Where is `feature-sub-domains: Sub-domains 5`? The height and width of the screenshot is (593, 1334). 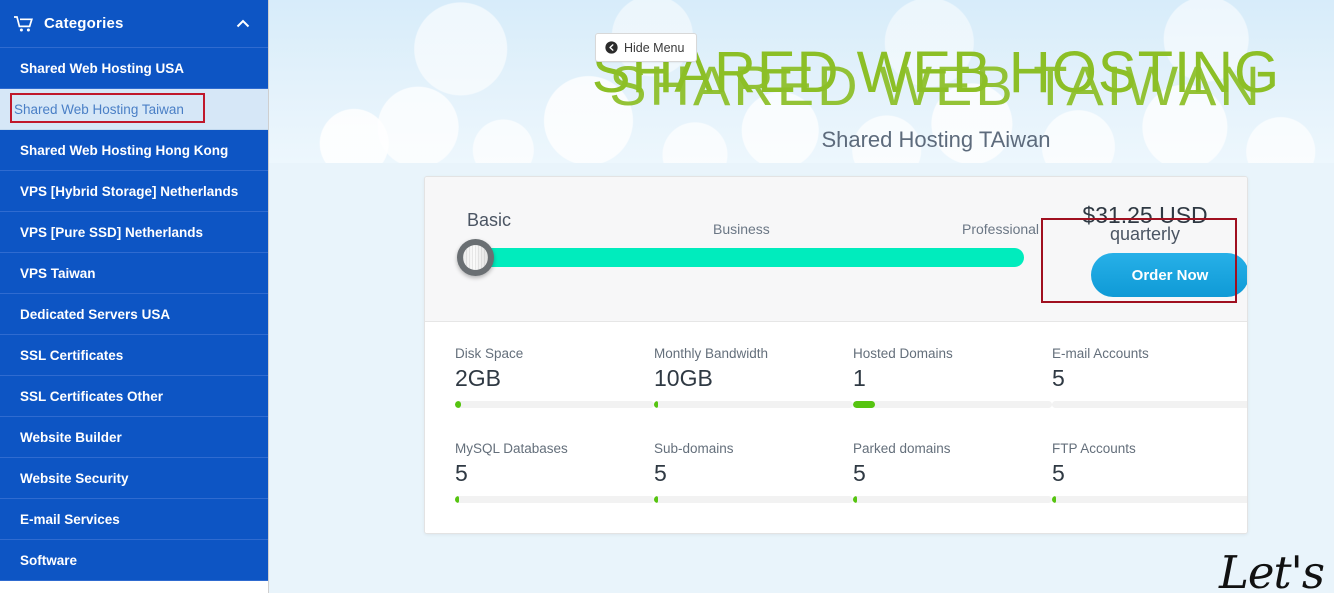 feature-sub-domains: Sub-domains 5 is located at coordinates (753, 472).